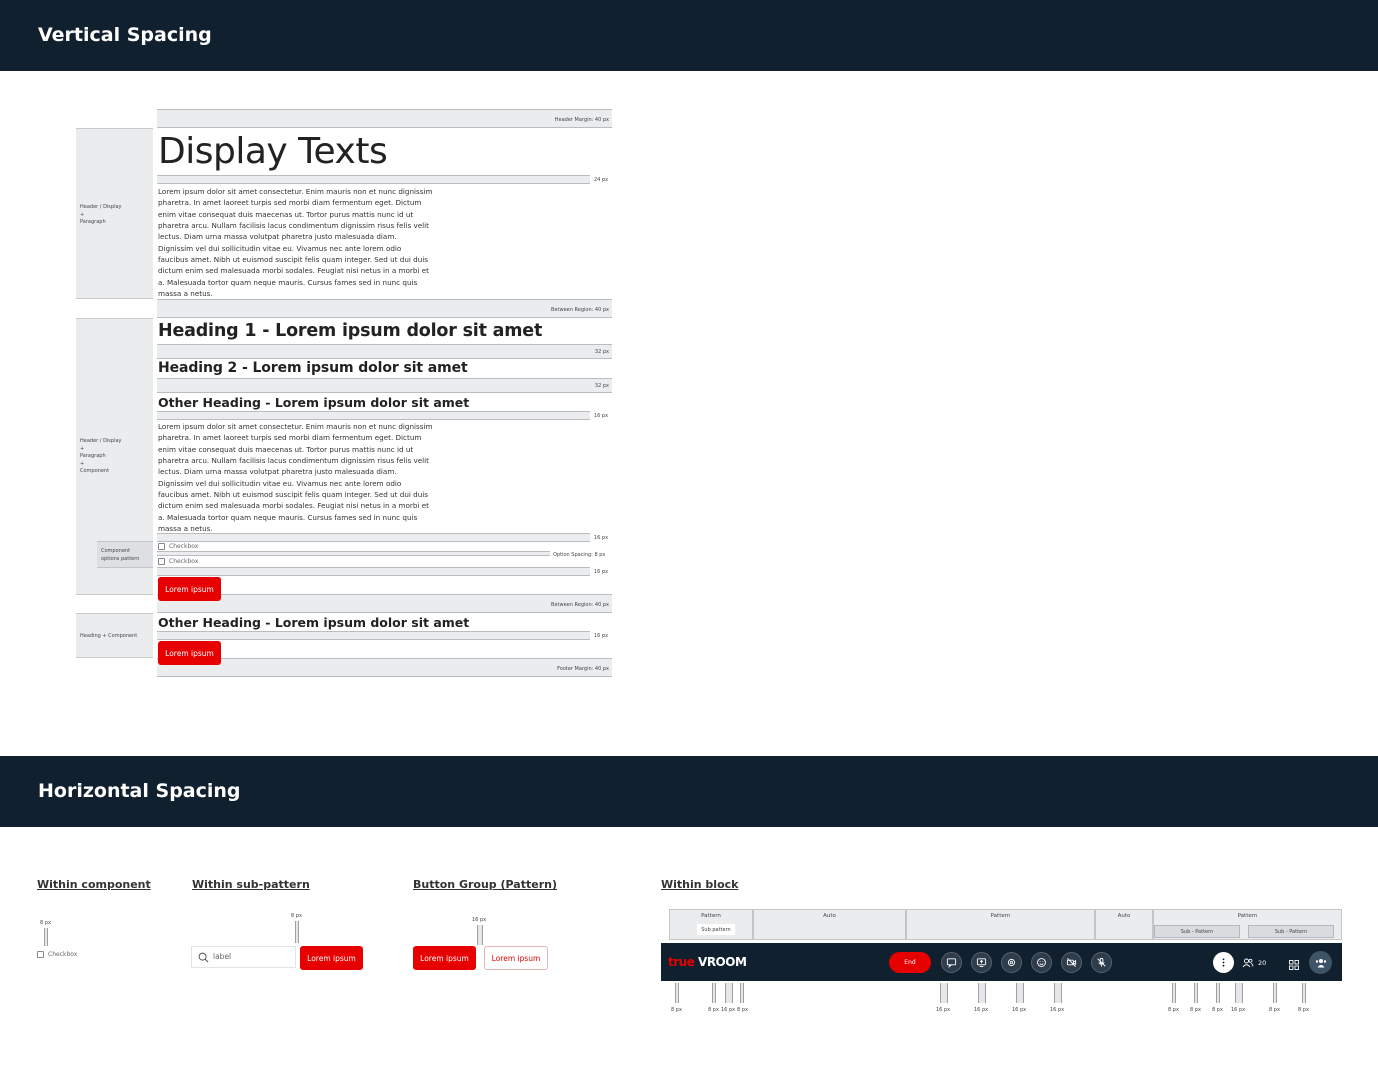 This screenshot has height=1070, width=1378. What do you see at coordinates (1197, 931) in the screenshot?
I see `sub-pattern-box-1: Sub - Pattern` at bounding box center [1197, 931].